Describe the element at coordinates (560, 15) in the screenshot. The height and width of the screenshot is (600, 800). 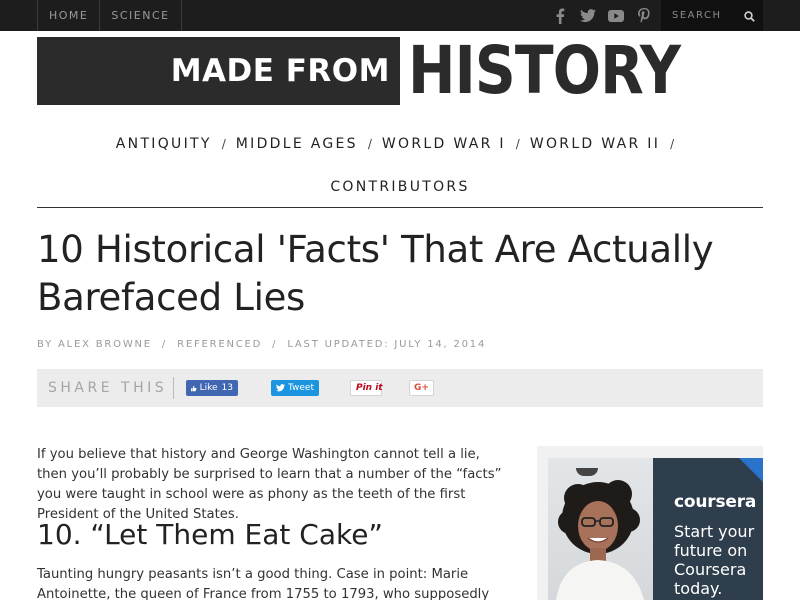
I see `facebook-icon` at that location.